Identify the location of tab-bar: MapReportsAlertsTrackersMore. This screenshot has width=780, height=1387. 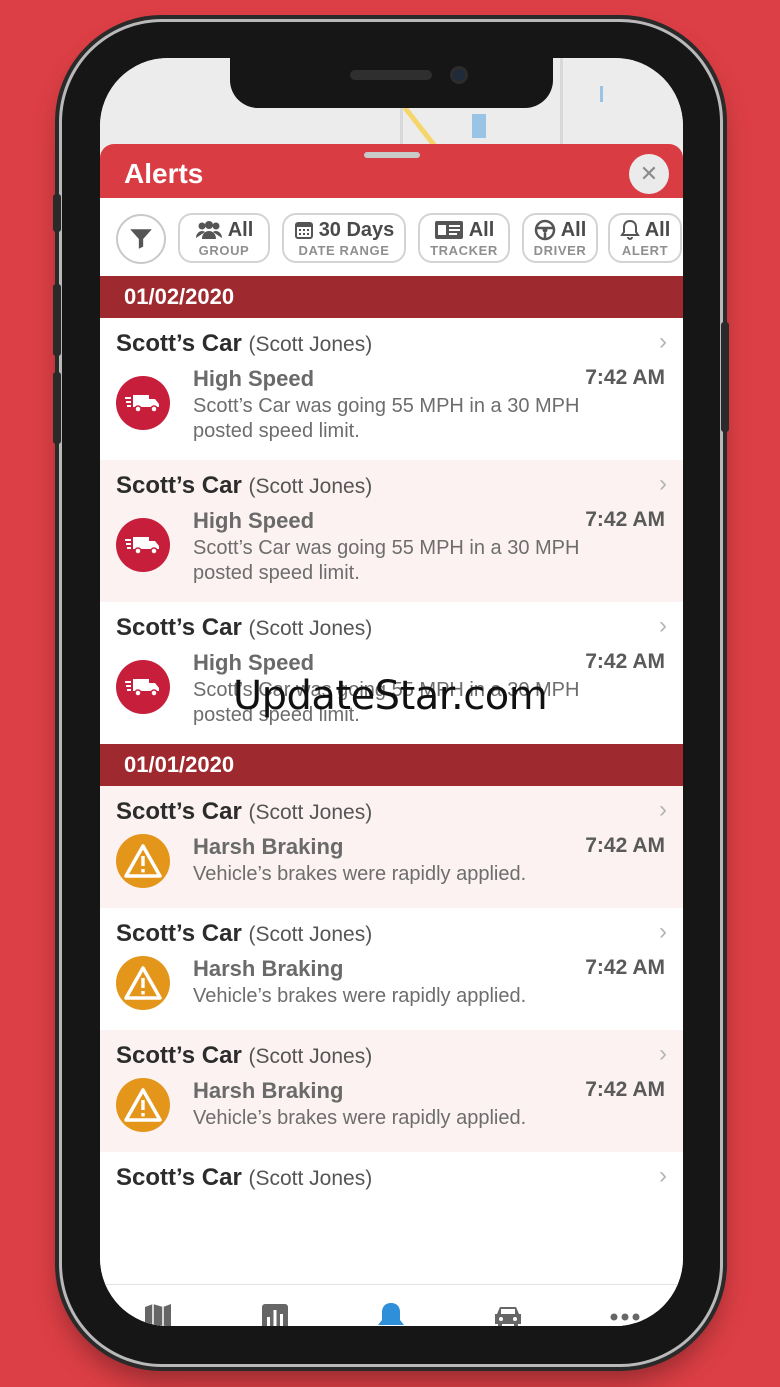
(391, 1305).